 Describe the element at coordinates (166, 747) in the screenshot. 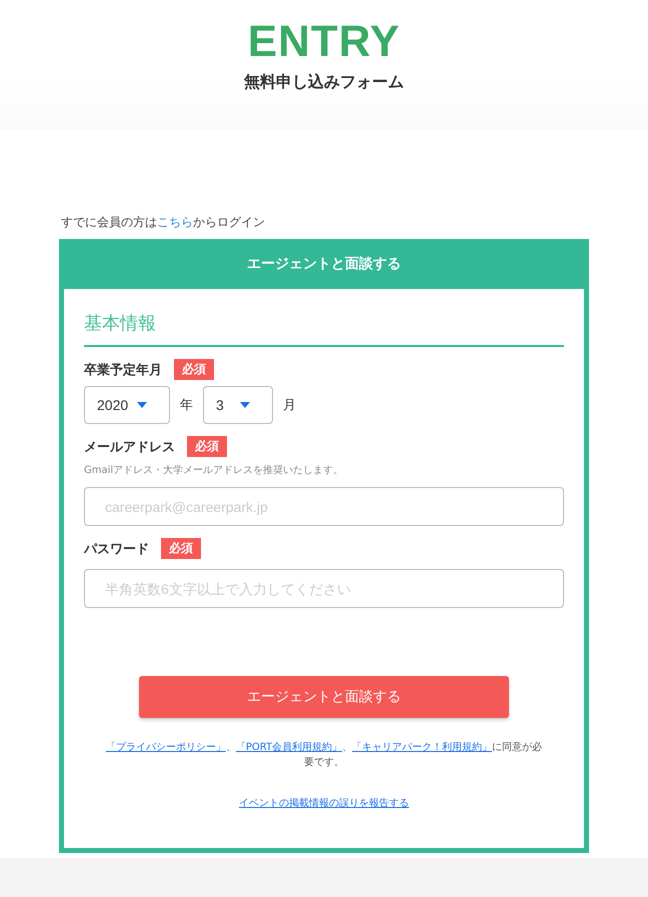

I see `terms-link: 「プライバシーポリシー」` at that location.